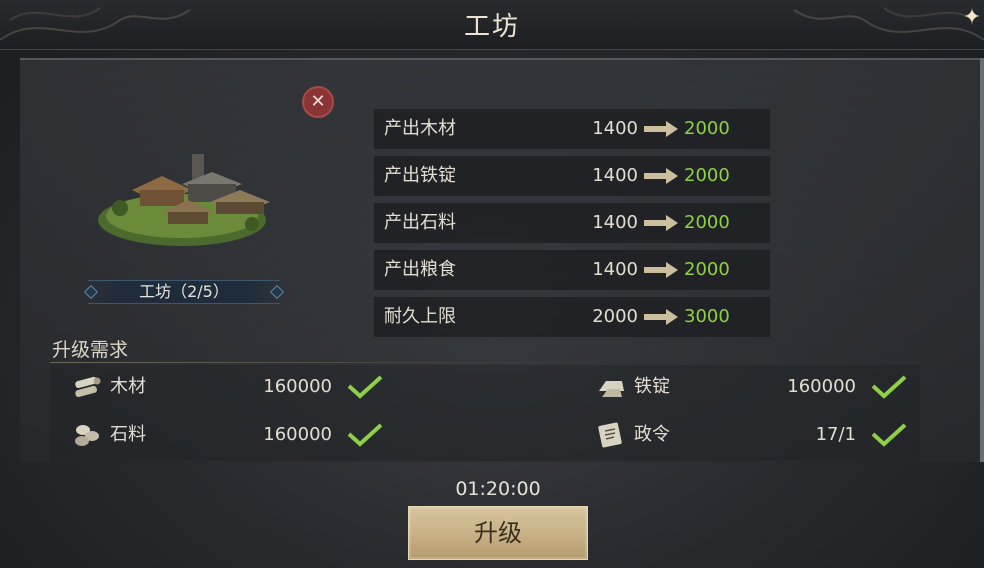  I want to click on close-button: ✕, so click(318, 102).